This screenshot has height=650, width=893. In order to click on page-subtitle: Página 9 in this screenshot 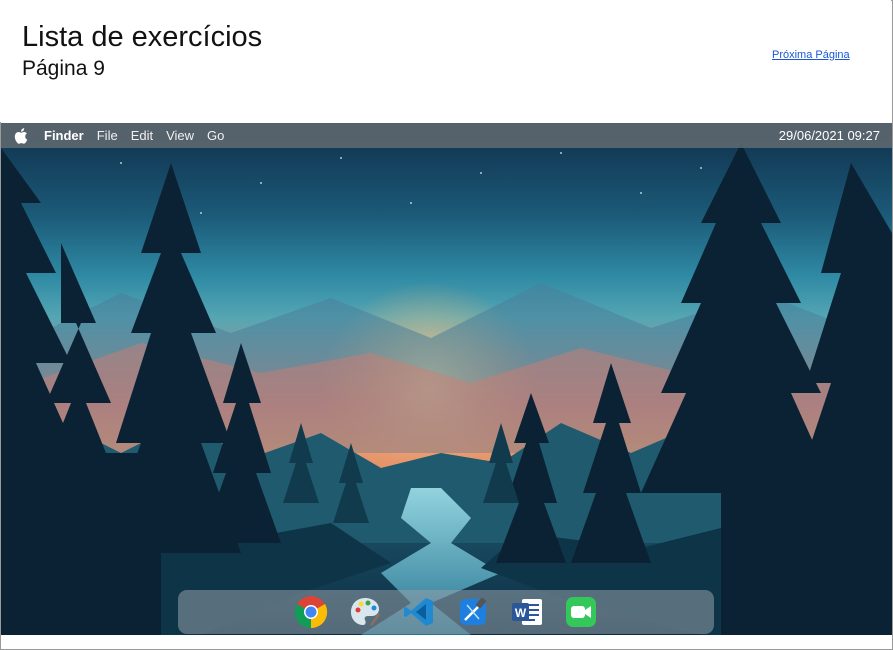, I will do `click(63, 68)`.